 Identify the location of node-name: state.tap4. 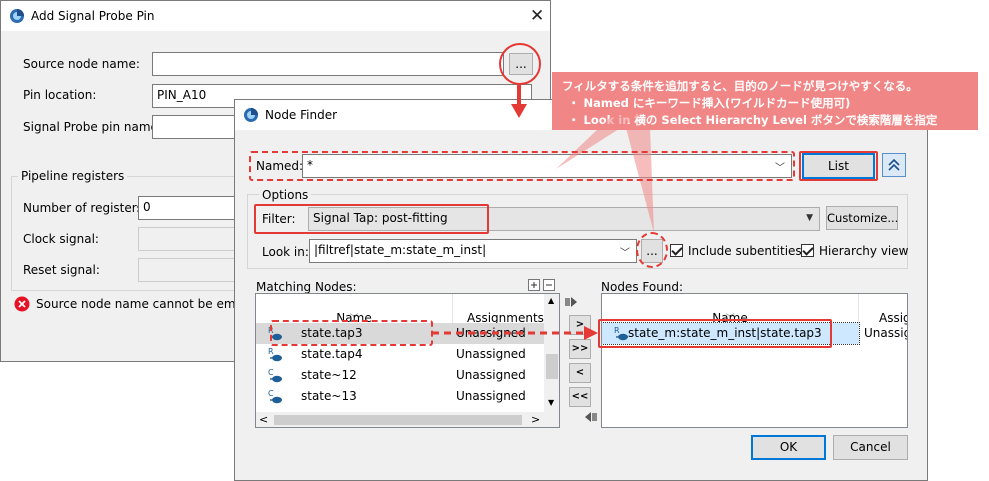
(332, 354).